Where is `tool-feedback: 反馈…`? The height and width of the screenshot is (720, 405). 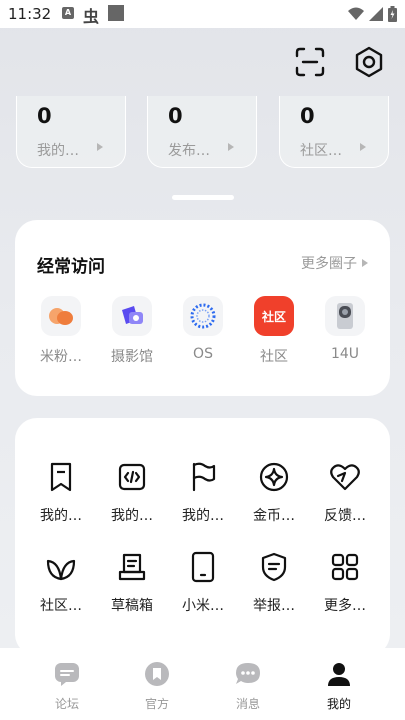 tool-feedback: 反馈… is located at coordinates (345, 492).